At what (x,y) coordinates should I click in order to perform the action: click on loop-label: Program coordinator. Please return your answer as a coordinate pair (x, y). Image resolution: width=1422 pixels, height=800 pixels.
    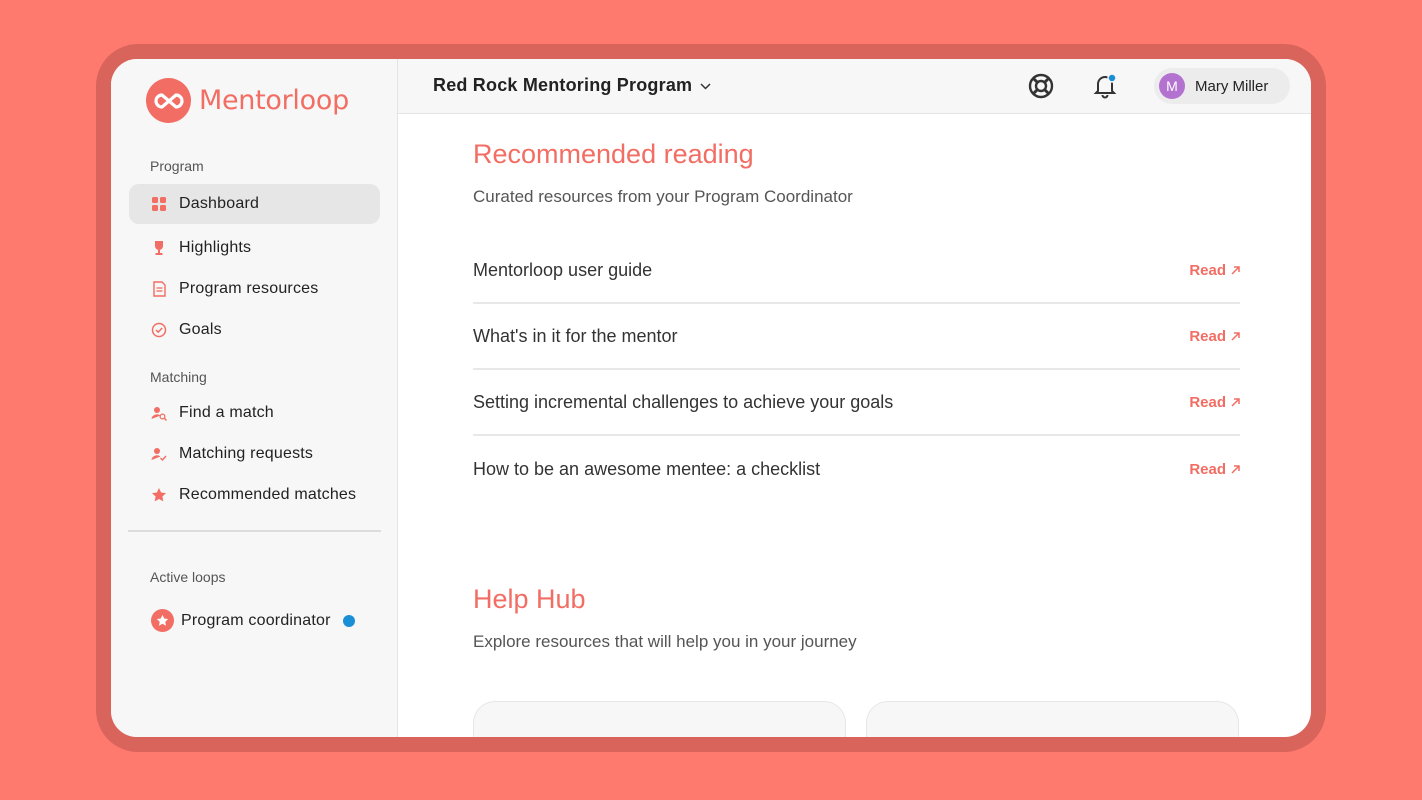
    Looking at the image, I should click on (256, 620).